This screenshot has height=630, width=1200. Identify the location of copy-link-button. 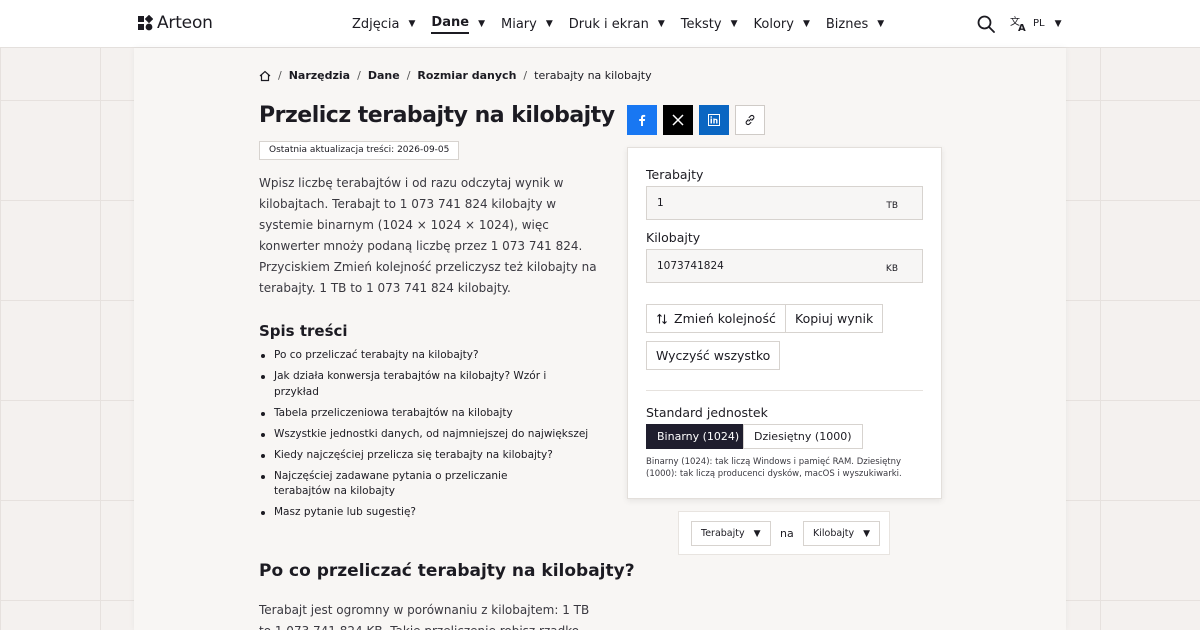
(750, 120).